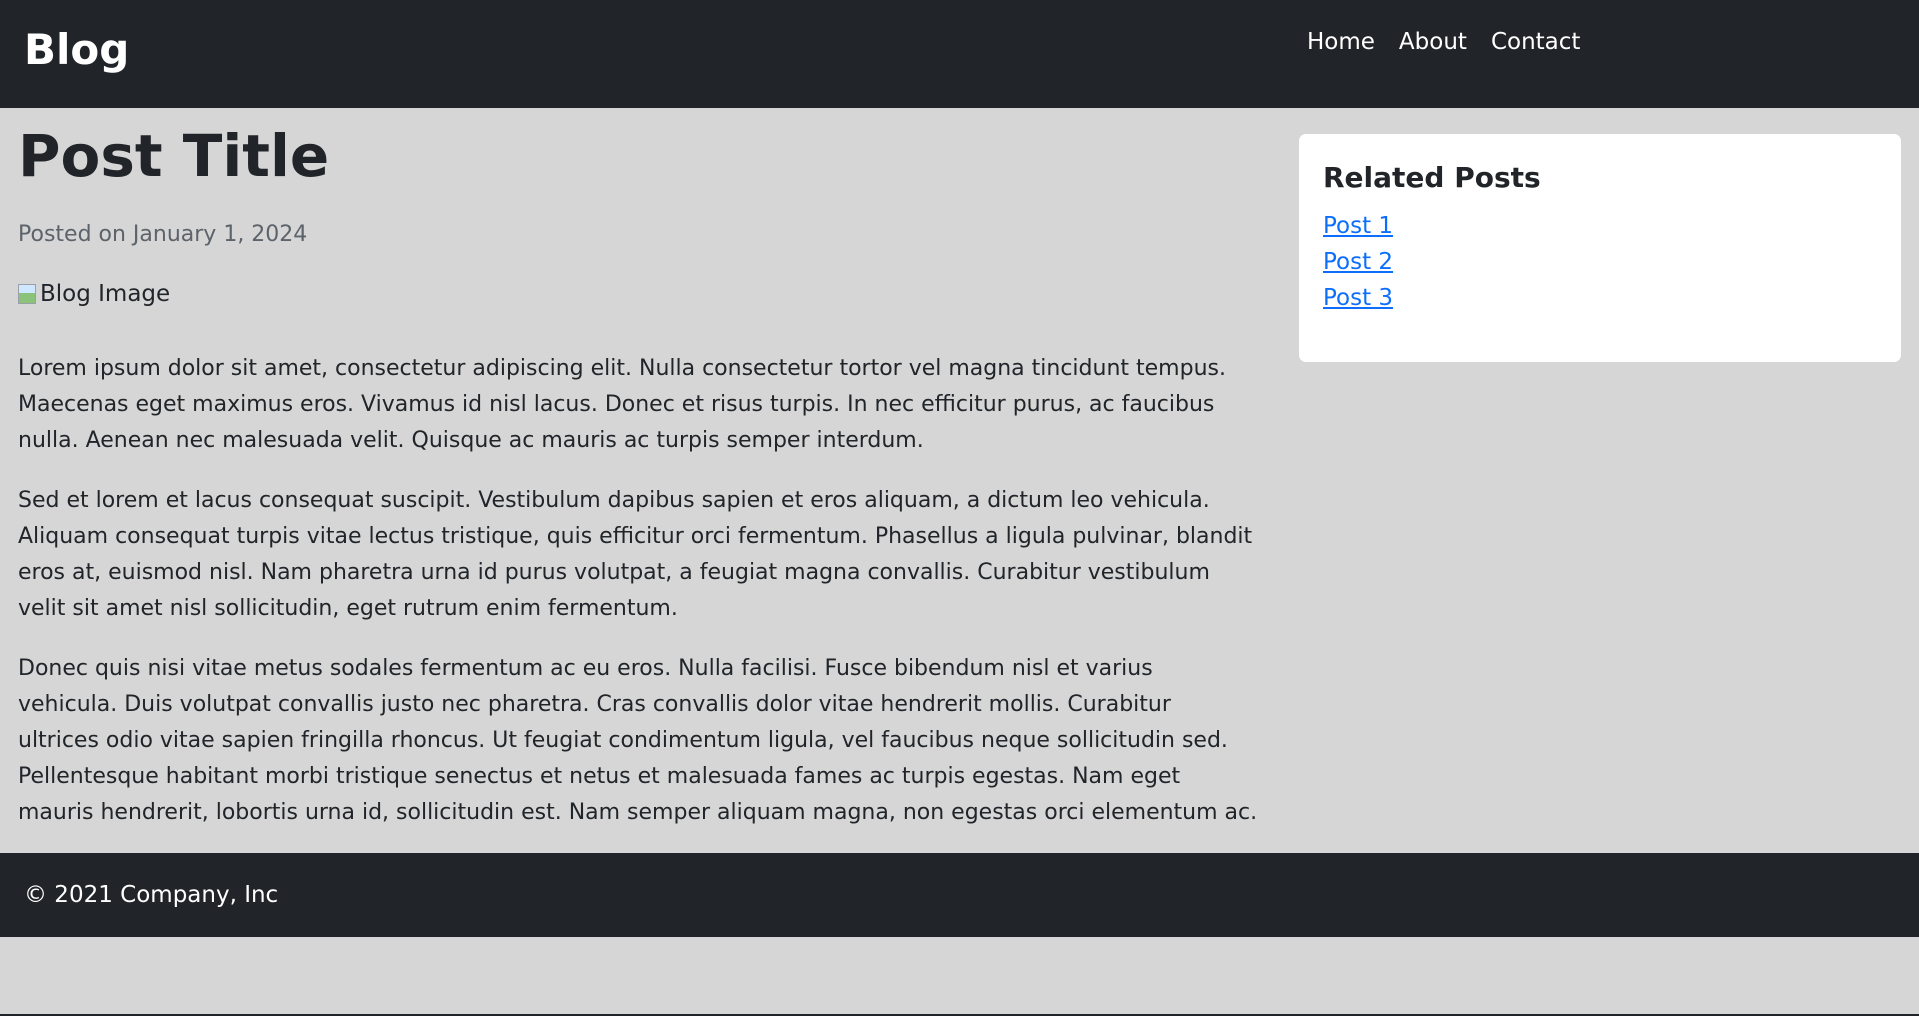 Image resolution: width=1919 pixels, height=1016 pixels. Describe the element at coordinates (105, 294) in the screenshot. I see `post-image-alt: Blog Image` at that location.